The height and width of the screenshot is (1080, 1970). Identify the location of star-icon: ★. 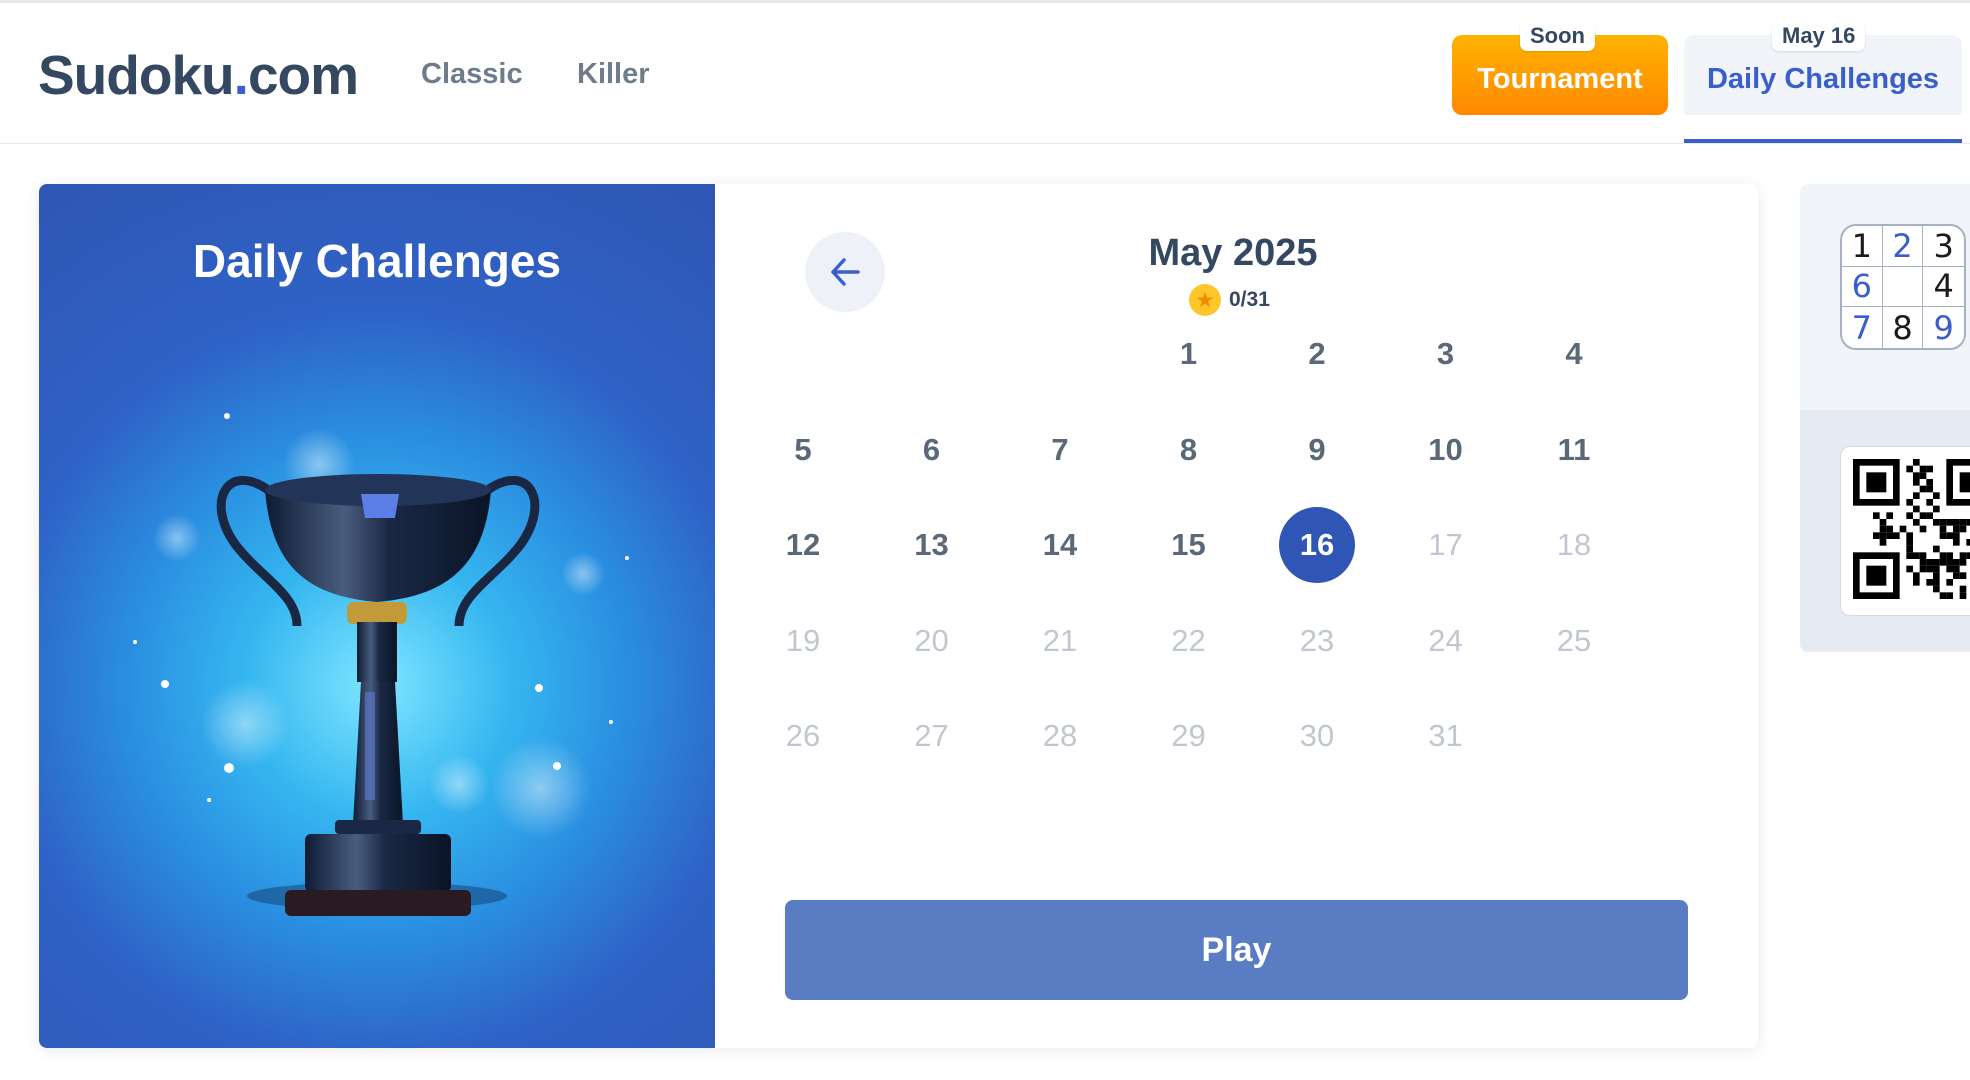
(1205, 300).